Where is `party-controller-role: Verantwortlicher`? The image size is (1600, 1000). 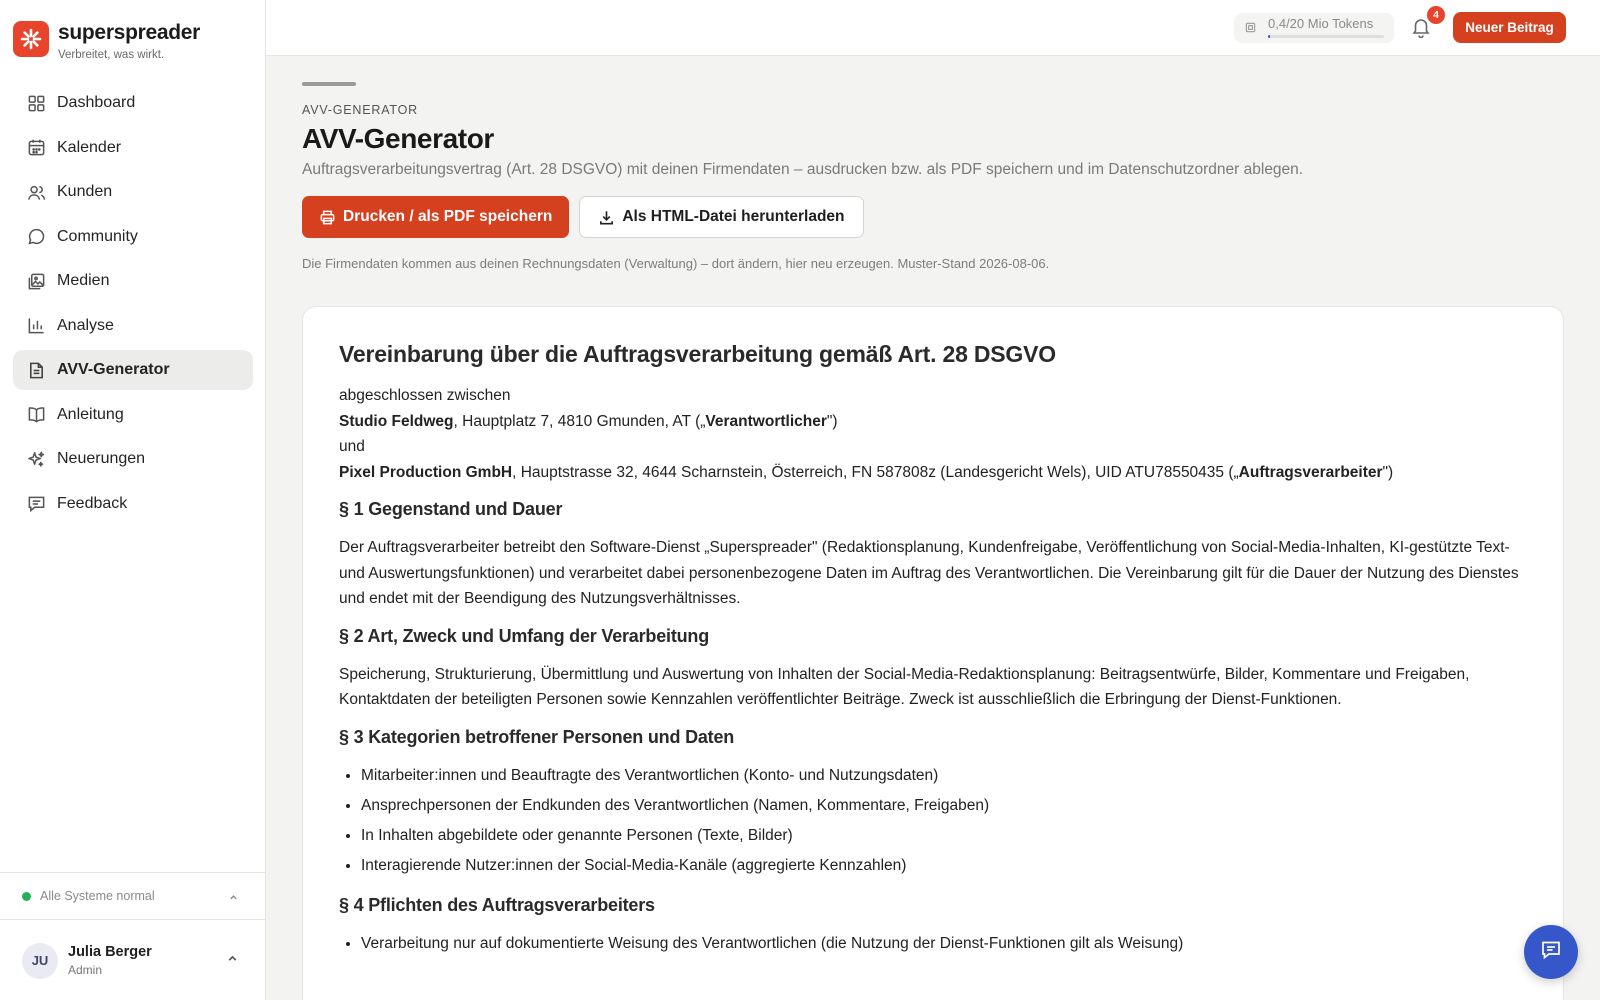
party-controller-role: Verantwortlicher is located at coordinates (766, 421).